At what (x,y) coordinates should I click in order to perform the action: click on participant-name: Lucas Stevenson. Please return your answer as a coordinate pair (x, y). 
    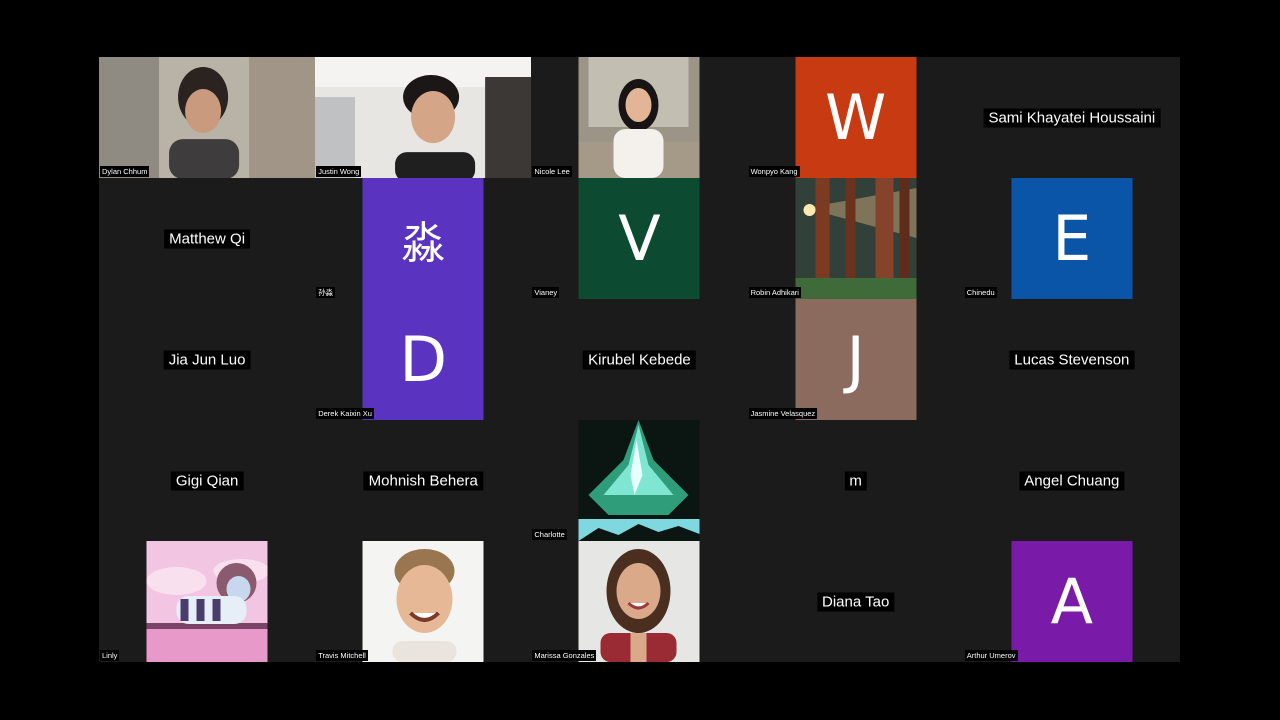
    Looking at the image, I should click on (1072, 359).